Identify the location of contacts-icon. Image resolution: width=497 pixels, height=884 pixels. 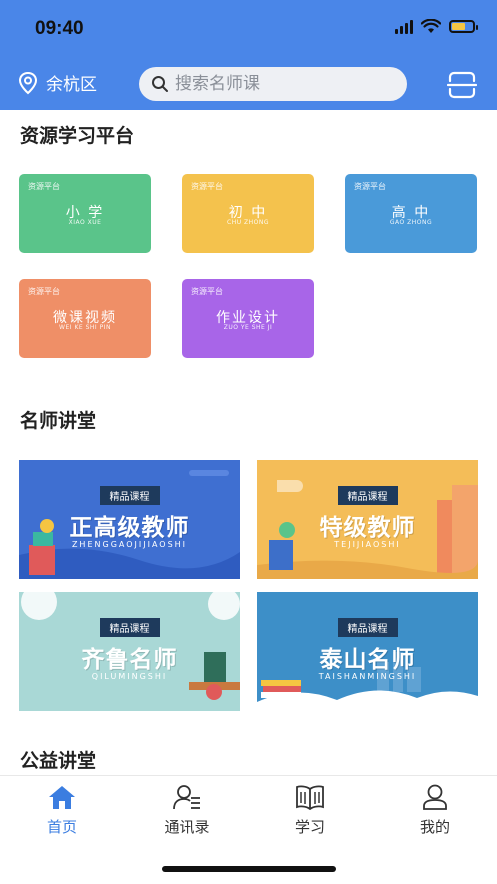
(186, 797).